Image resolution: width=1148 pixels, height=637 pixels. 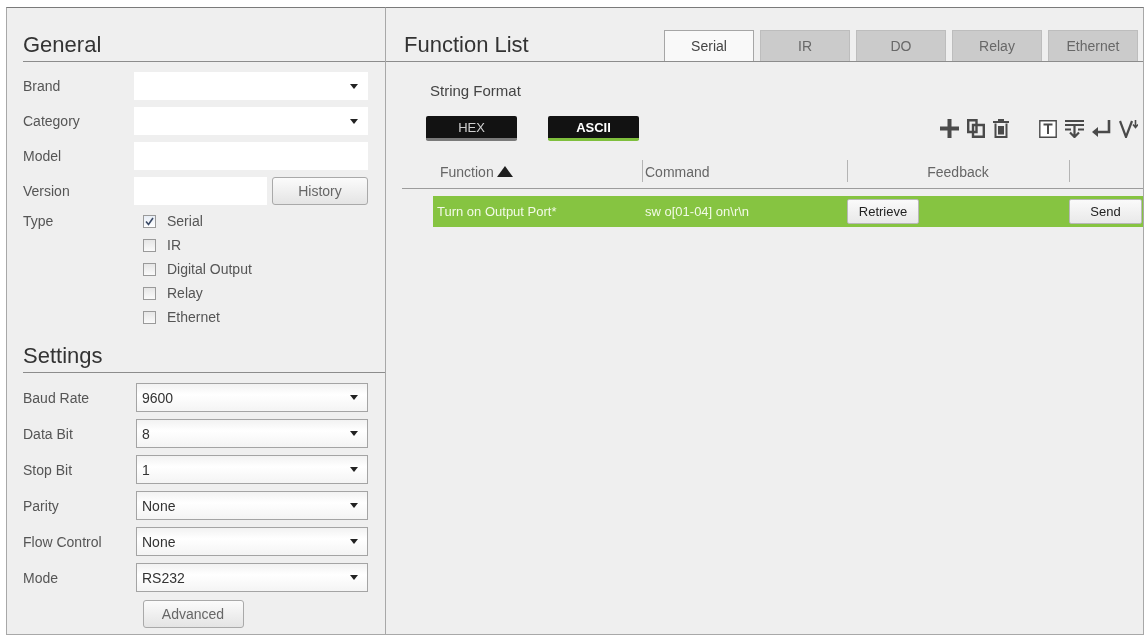 I want to click on field-label: Type, so click(x=39, y=221).